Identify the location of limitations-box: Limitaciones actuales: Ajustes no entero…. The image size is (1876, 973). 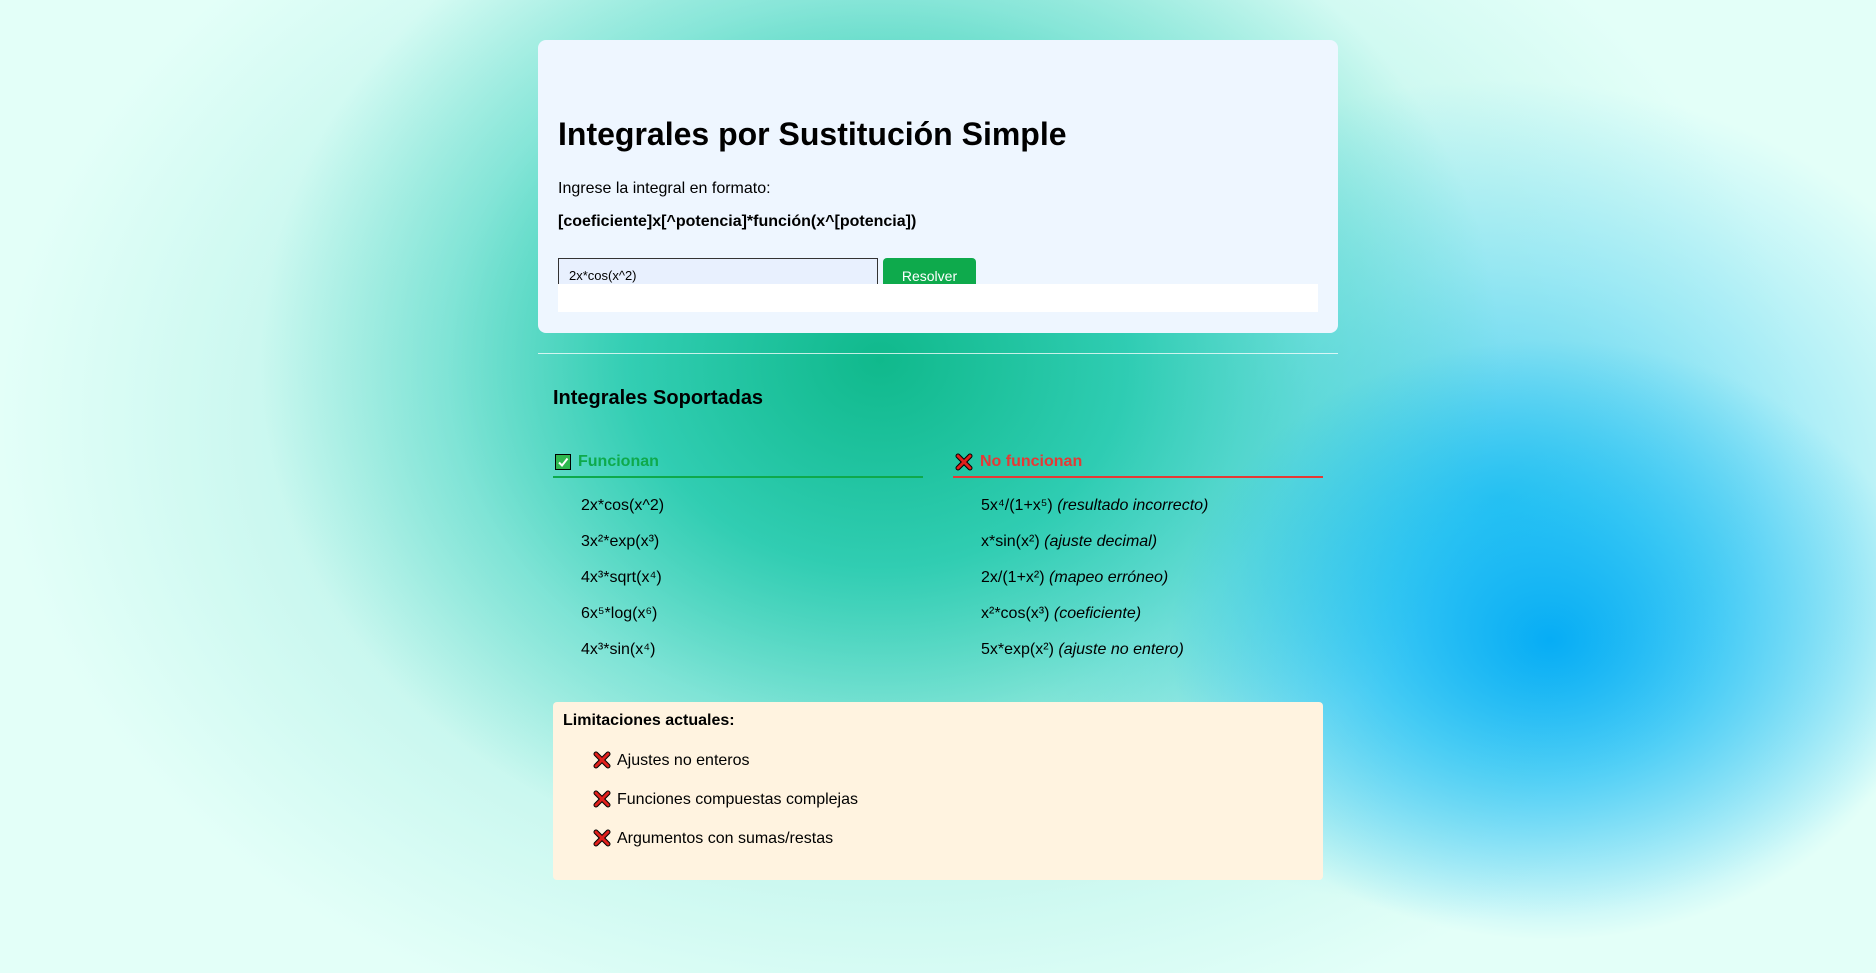
(938, 791).